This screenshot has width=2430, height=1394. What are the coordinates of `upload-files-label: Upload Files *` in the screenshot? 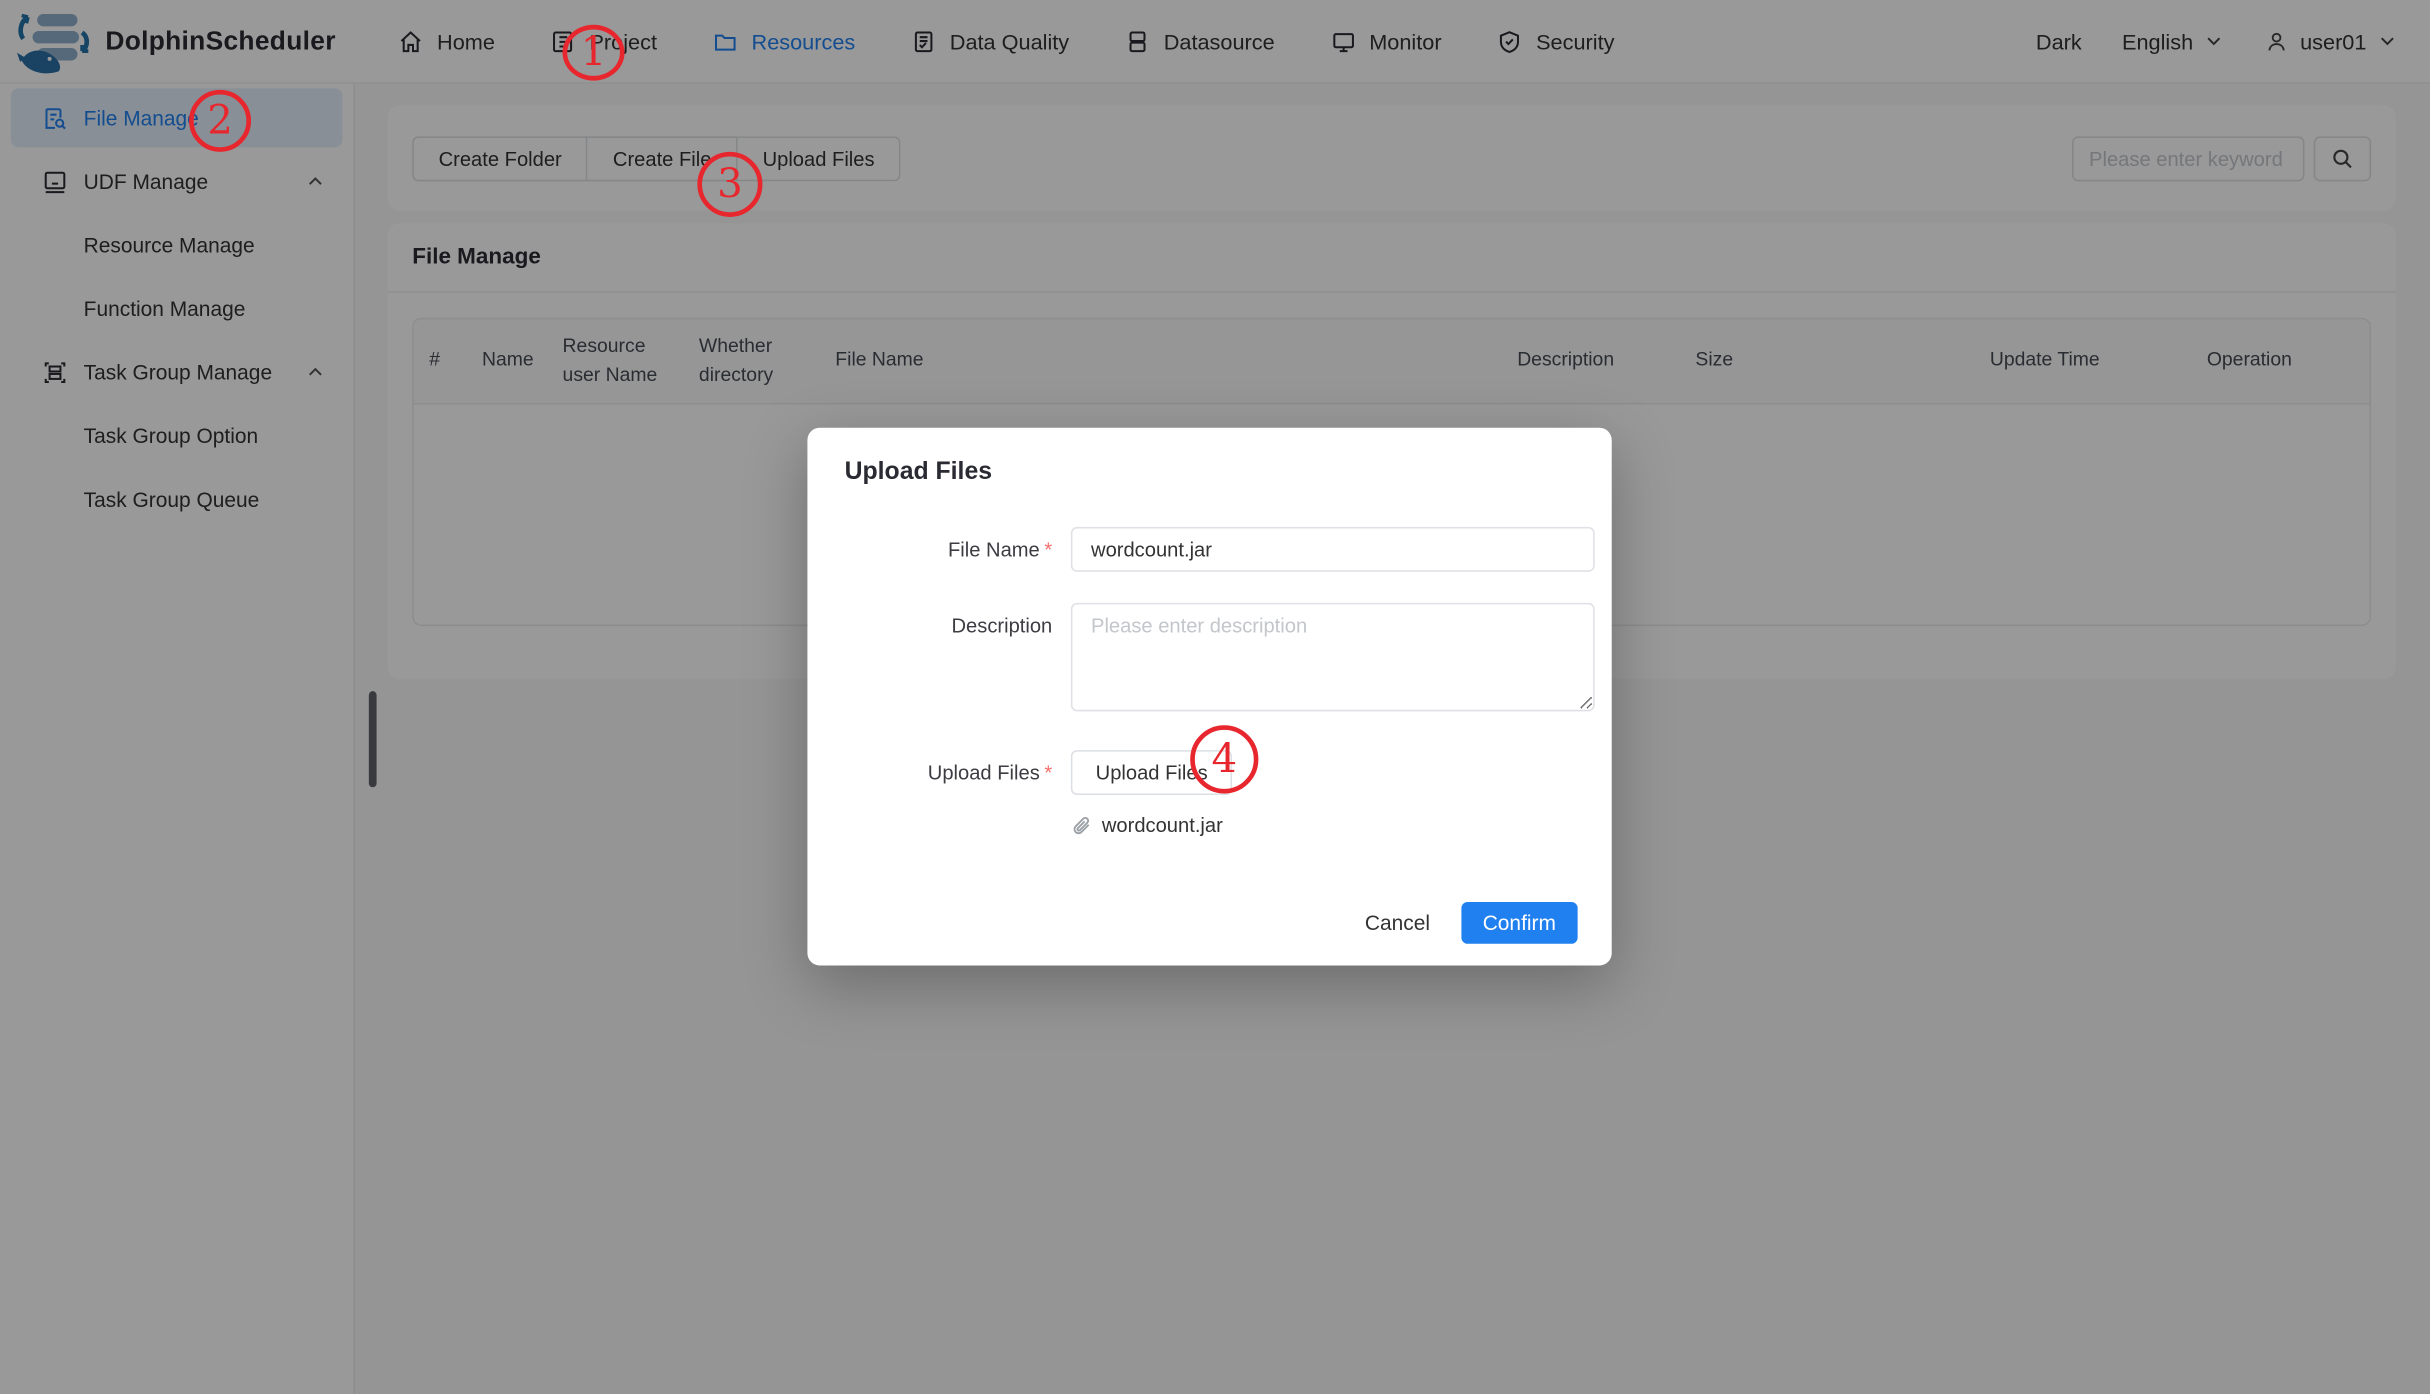 It's located at (952, 772).